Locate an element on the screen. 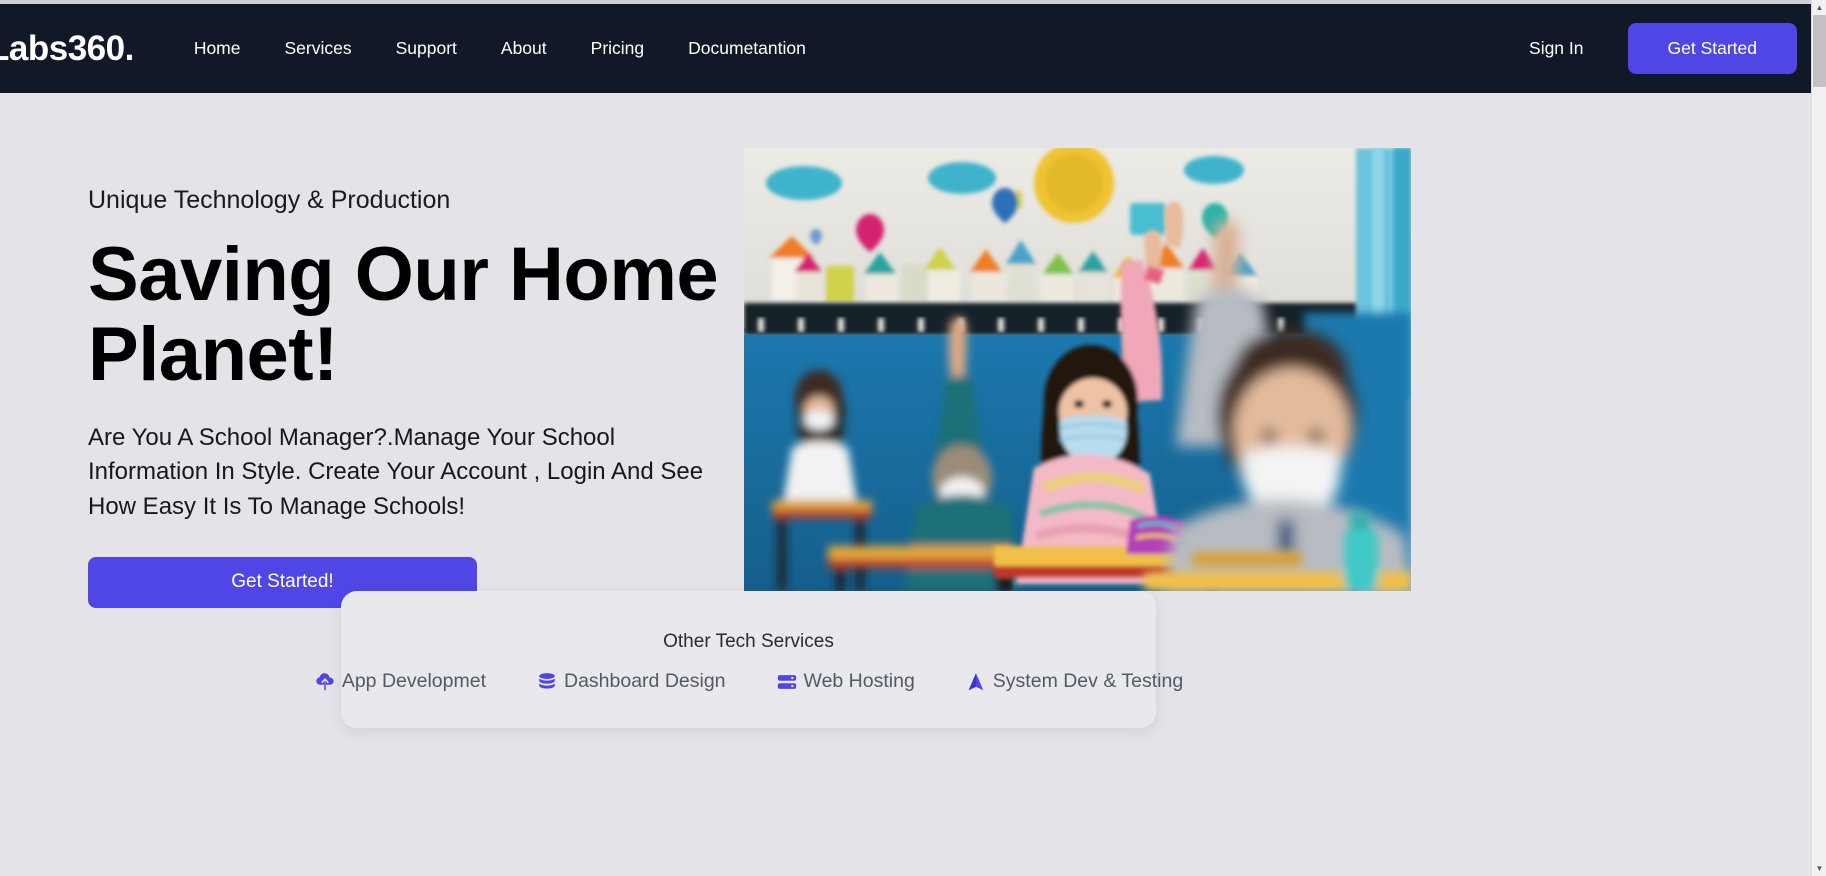  nav-right-actions: Sign In Get Started is located at coordinates (1670, 48).